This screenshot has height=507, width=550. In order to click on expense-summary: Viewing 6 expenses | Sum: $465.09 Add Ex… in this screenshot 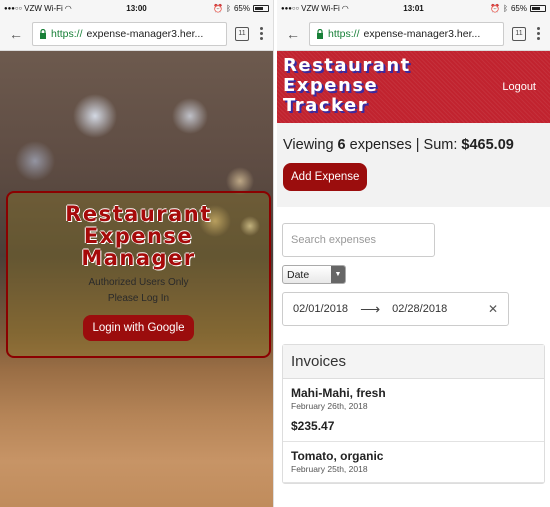, I will do `click(413, 162)`.